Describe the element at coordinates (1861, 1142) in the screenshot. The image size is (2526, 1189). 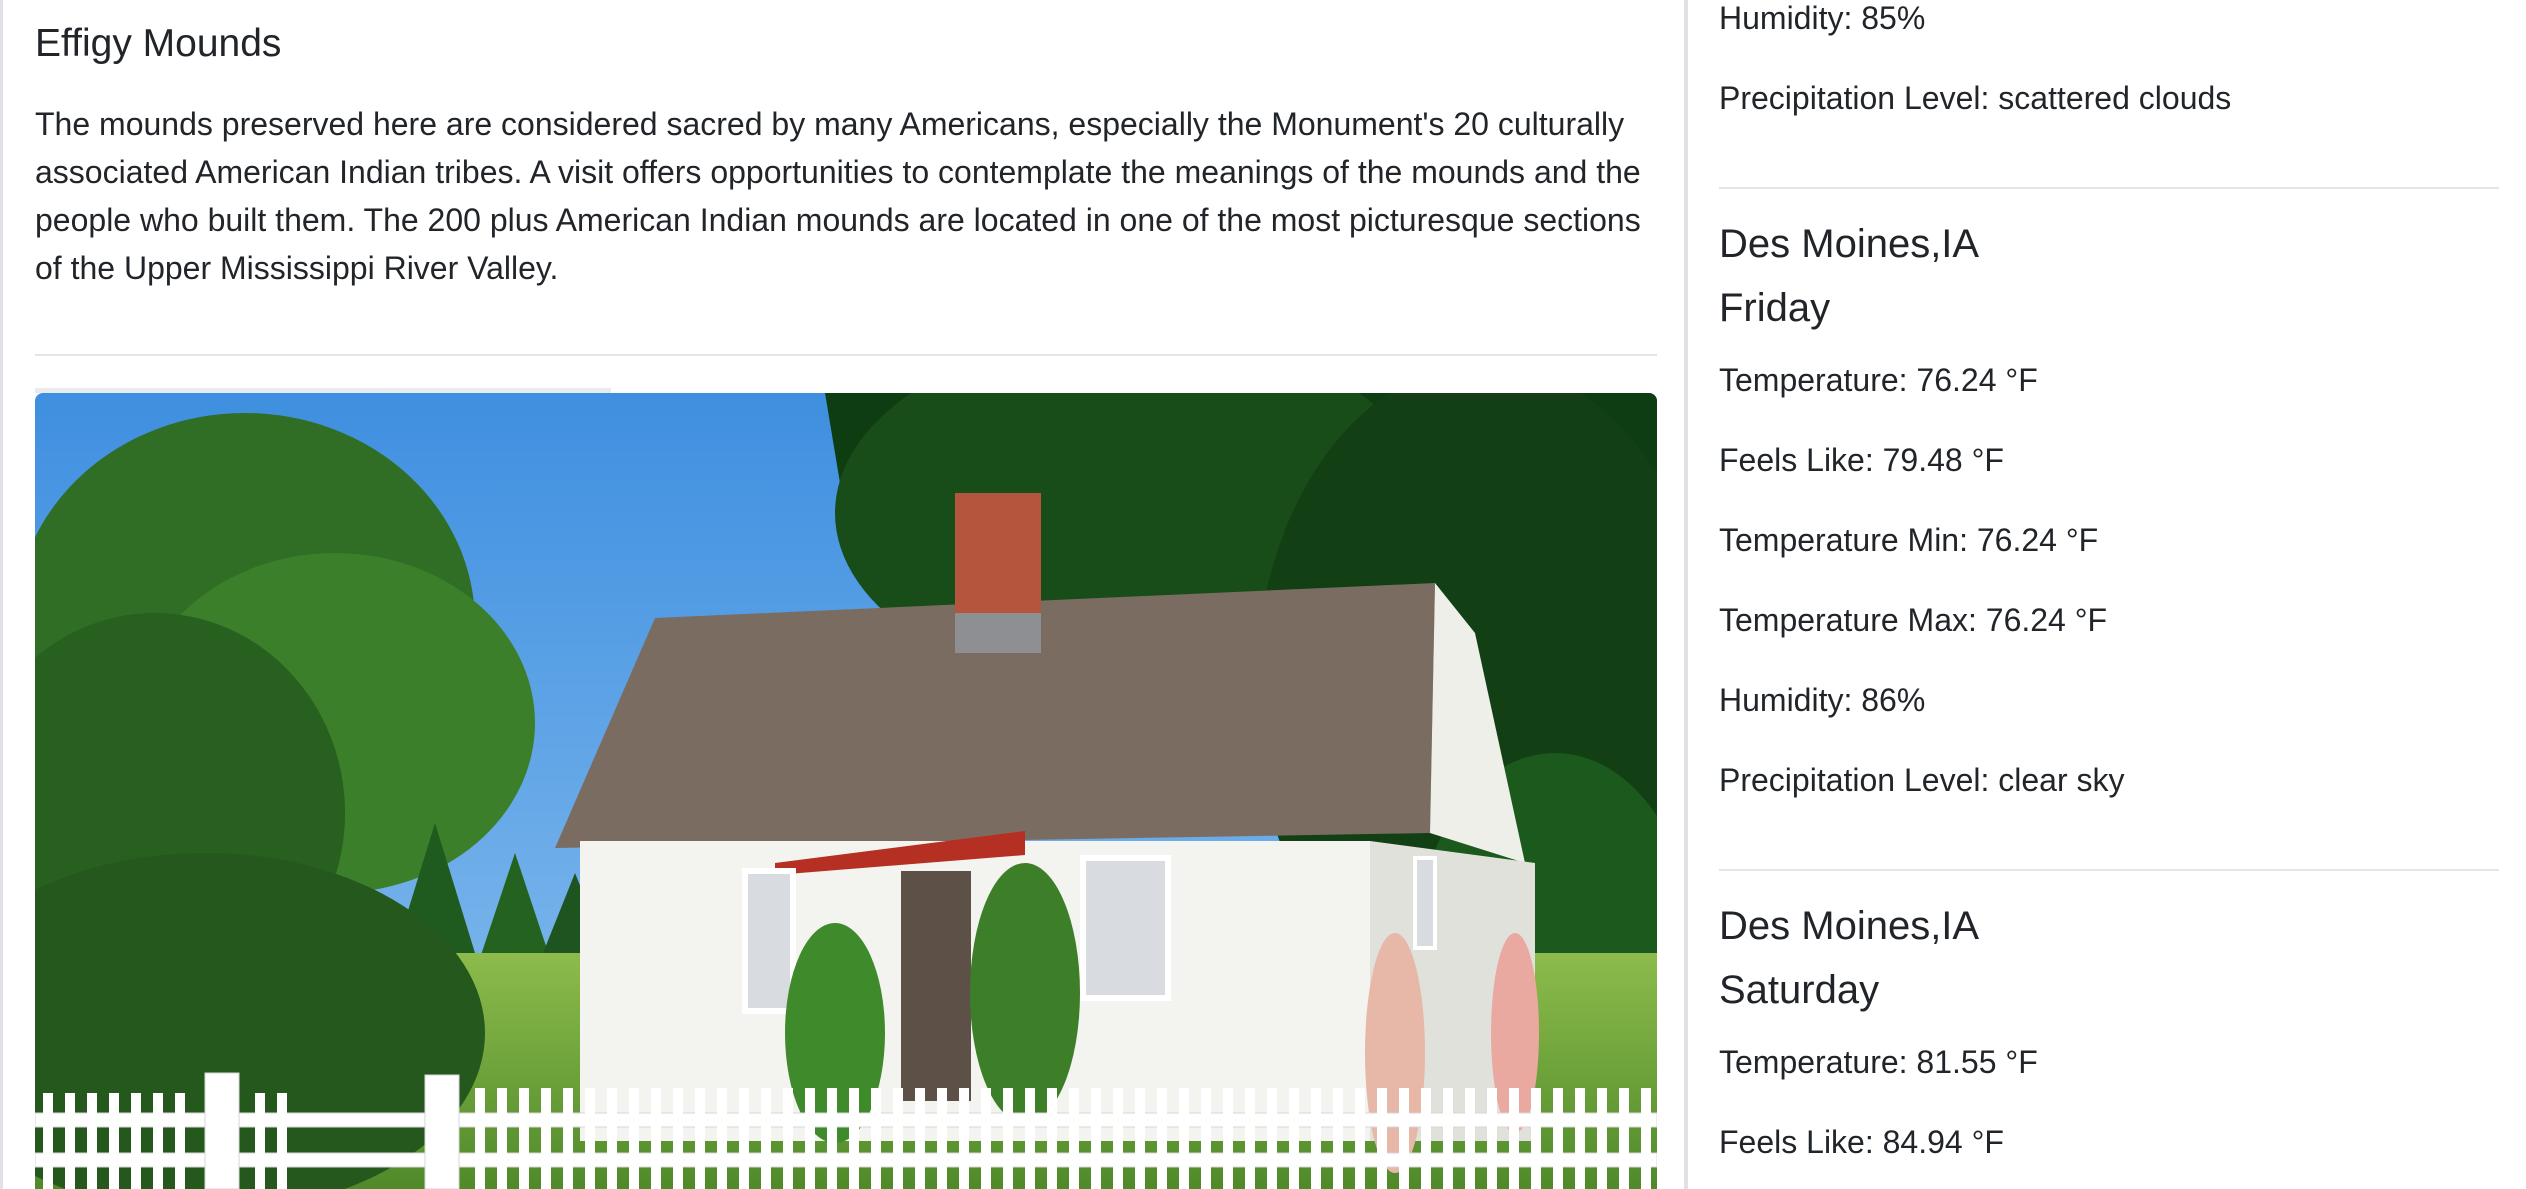
I see `feels-like-text: Feels Like: 84.94 °F` at that location.